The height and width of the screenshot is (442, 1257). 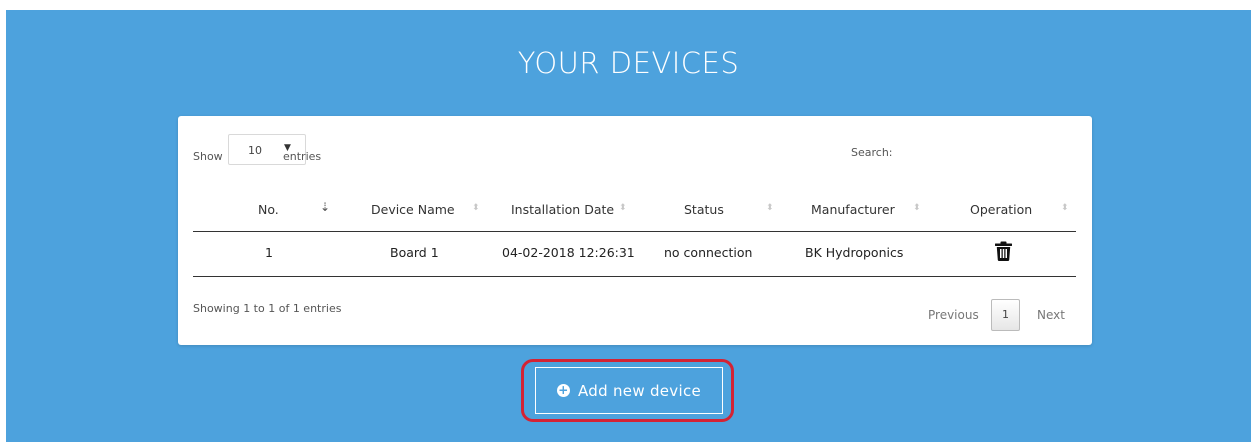 What do you see at coordinates (563, 390) in the screenshot?
I see `plus-circle-icon: +` at bounding box center [563, 390].